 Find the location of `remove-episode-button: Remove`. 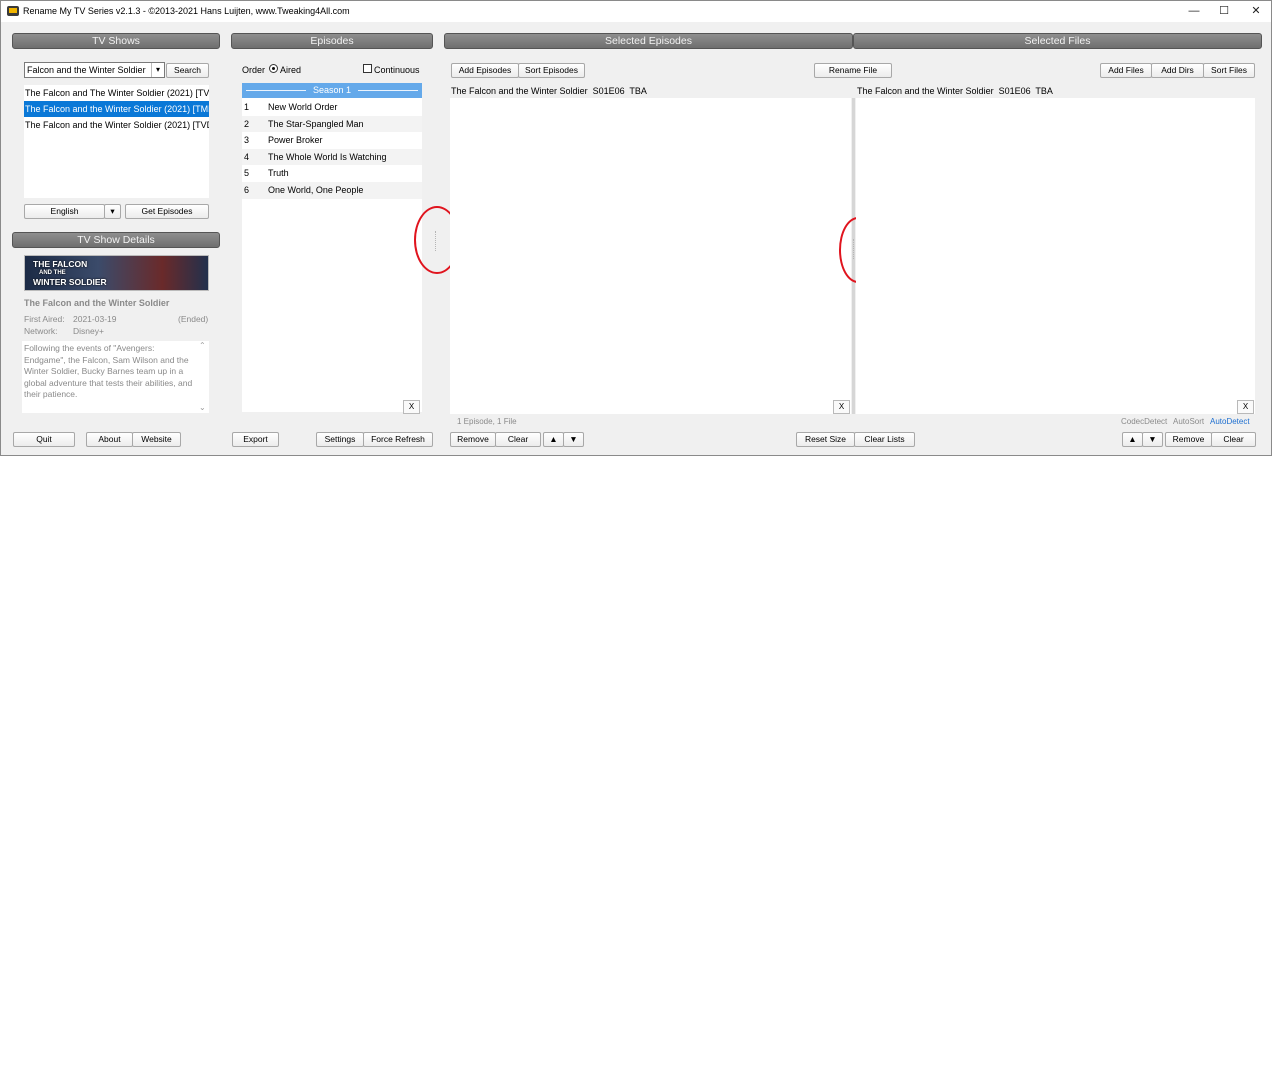

remove-episode-button: Remove is located at coordinates (473, 439).